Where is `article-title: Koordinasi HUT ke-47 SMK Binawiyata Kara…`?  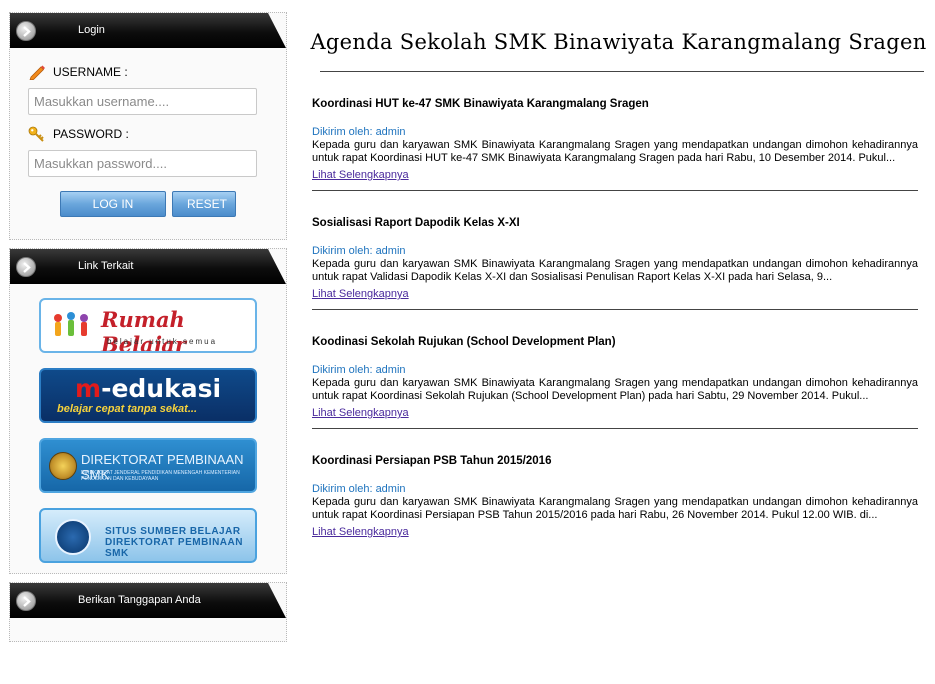
article-title: Koordinasi HUT ke-47 SMK Binawiyata Kara… is located at coordinates (480, 104).